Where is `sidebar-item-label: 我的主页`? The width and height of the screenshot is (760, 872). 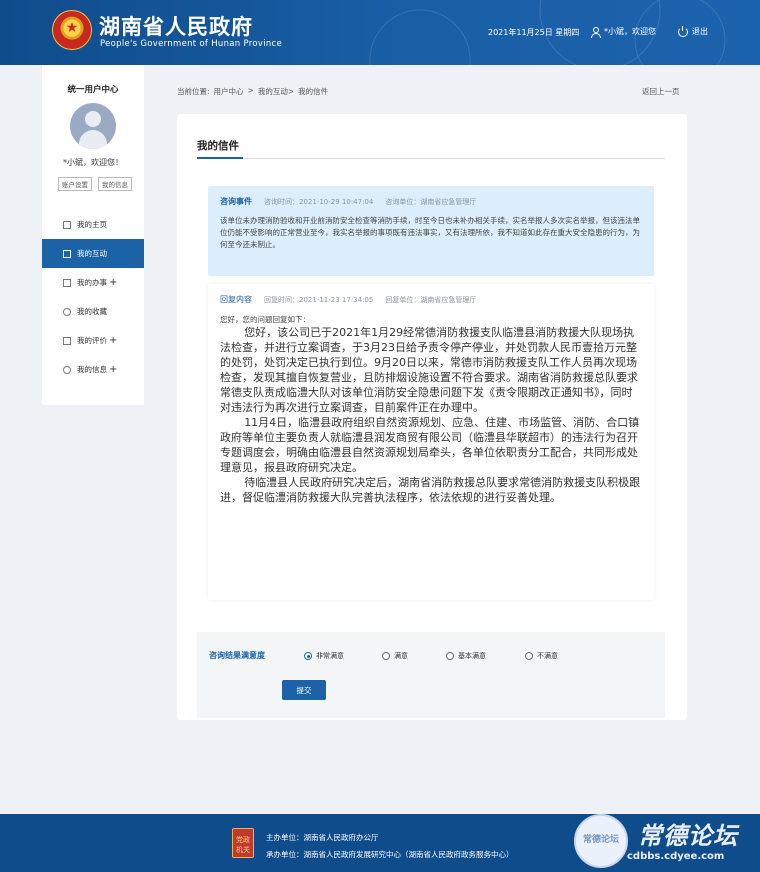 sidebar-item-label: 我的主页 is located at coordinates (92, 224).